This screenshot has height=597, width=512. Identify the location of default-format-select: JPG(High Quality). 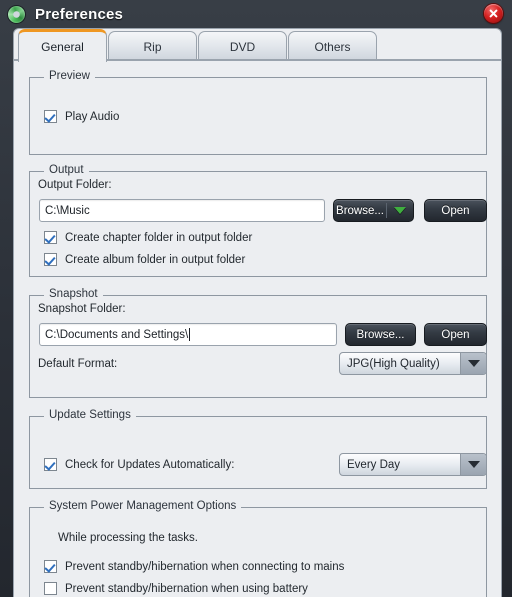
(413, 363).